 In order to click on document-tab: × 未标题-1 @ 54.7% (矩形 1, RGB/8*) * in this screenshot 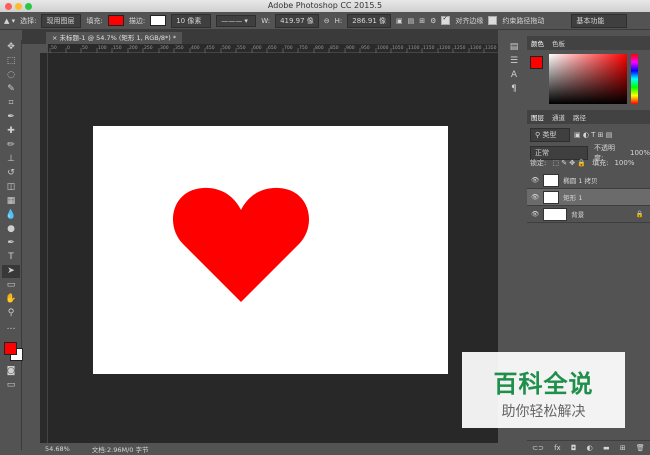, I will do `click(114, 38)`.